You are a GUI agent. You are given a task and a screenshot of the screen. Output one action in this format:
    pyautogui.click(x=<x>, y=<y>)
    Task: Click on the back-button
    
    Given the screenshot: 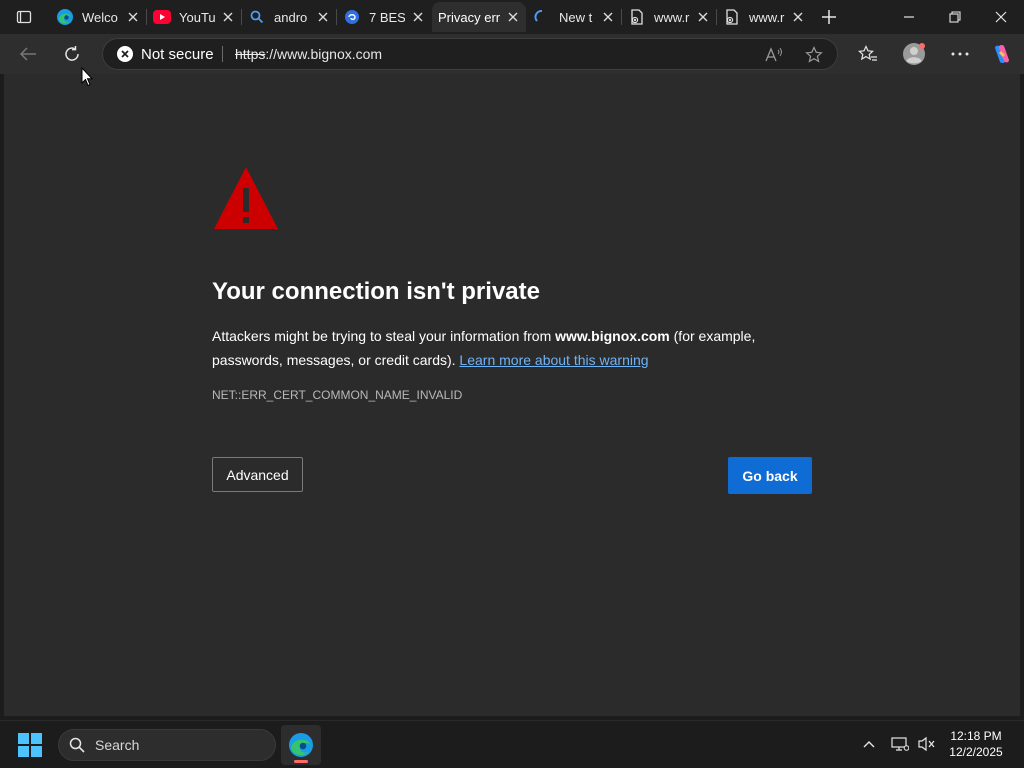 What is the action you would take?
    pyautogui.click(x=28, y=54)
    